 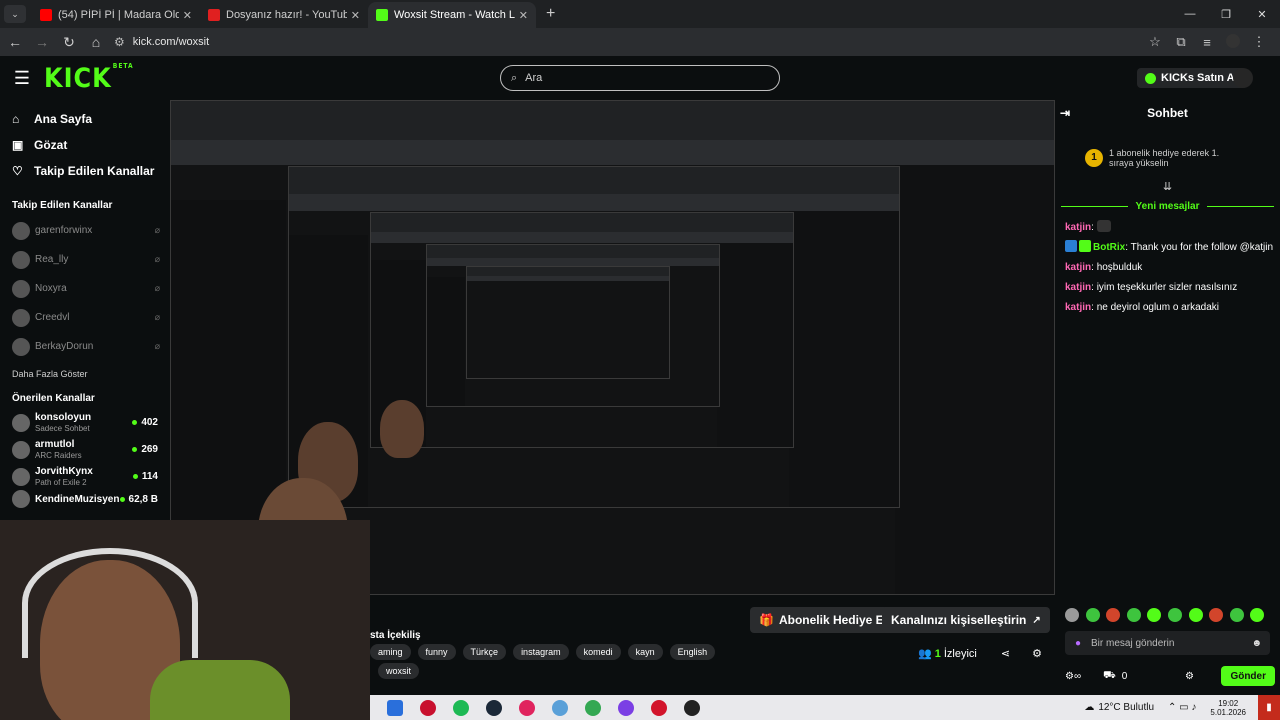 What do you see at coordinates (1167, 643) in the screenshot?
I see `chat-message-input: ● Bir mesaj gönderin ☻` at bounding box center [1167, 643].